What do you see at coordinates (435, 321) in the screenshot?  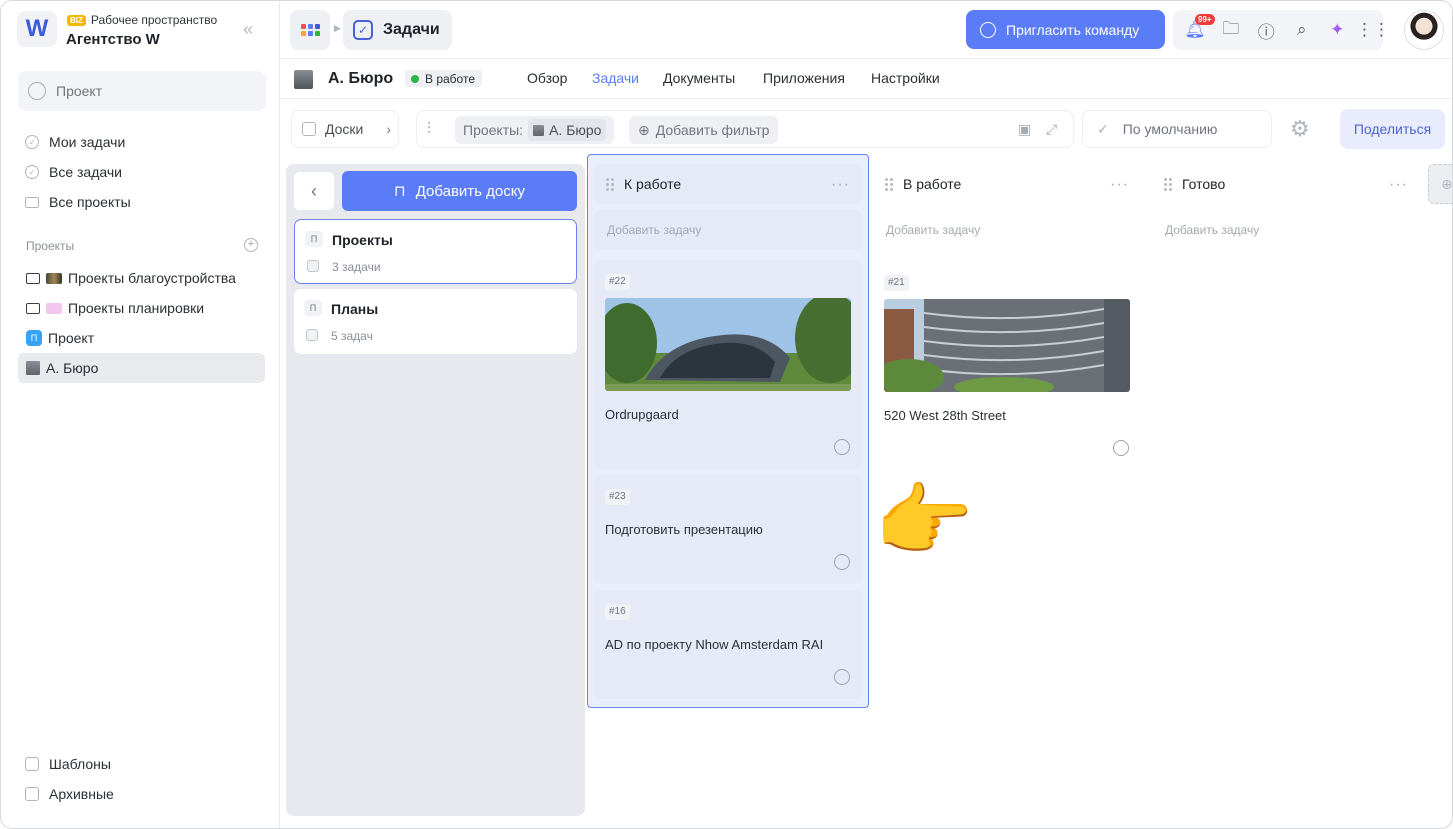 I see `board-item-plans: П Планы 5 задач` at bounding box center [435, 321].